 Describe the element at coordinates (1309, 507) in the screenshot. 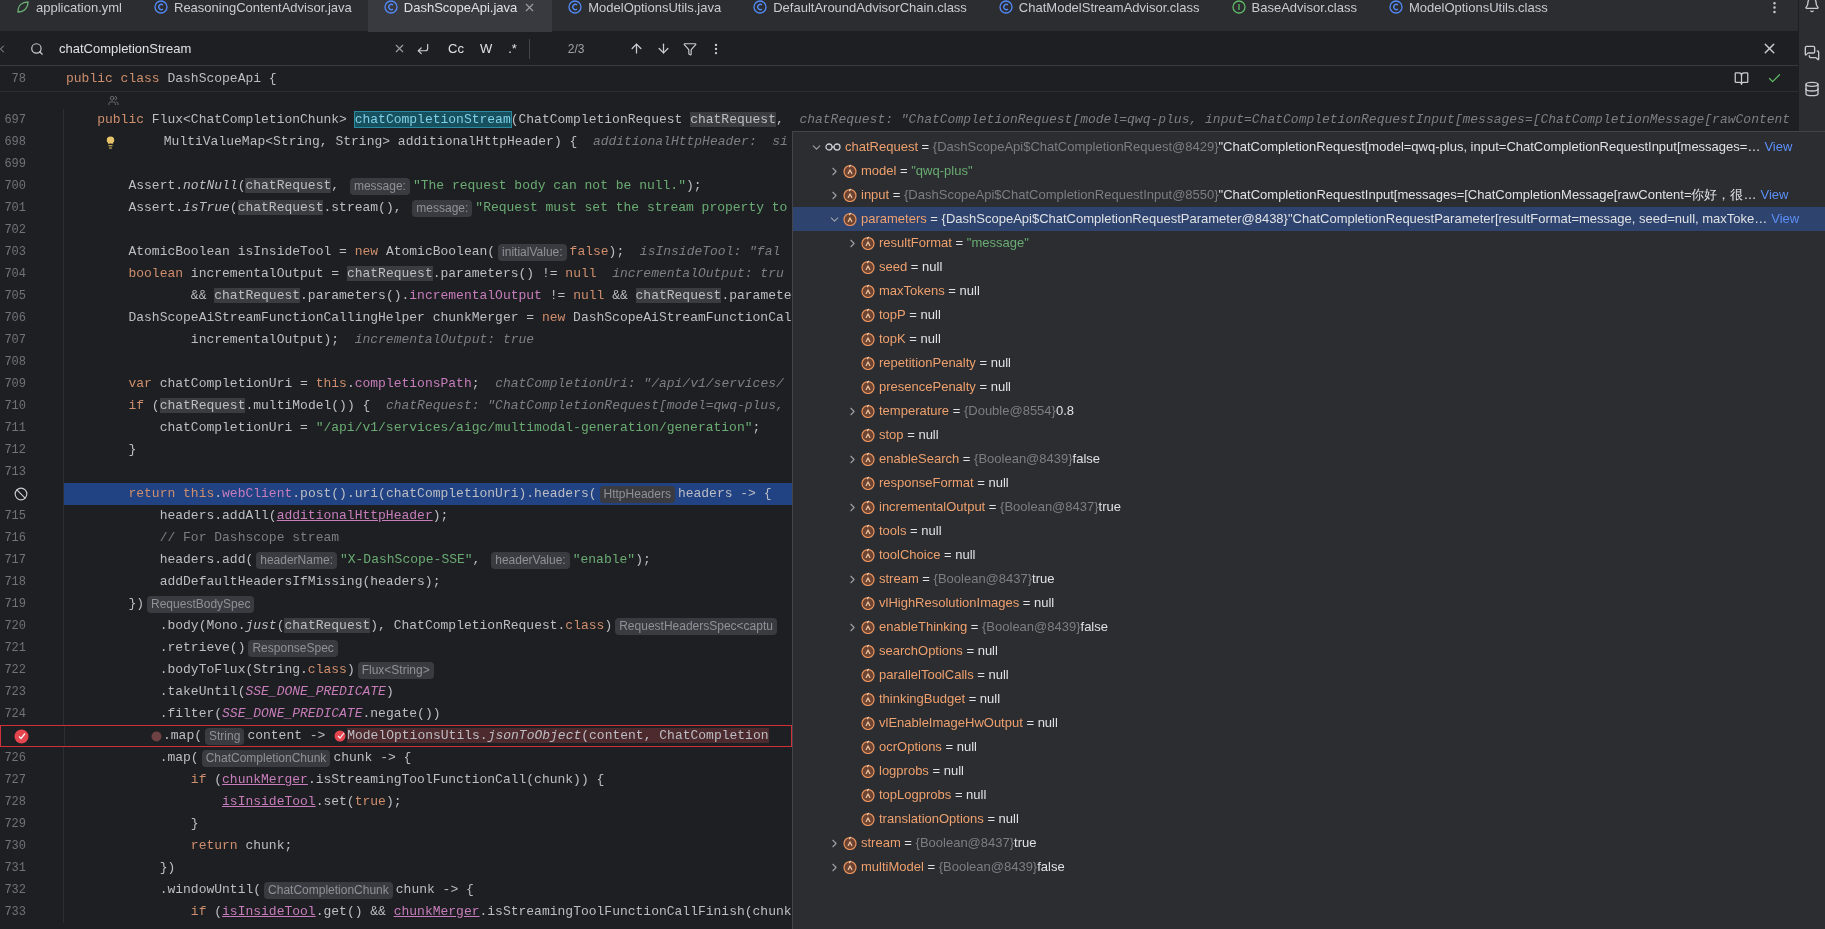

I see `tree-row: incrementalOutput = {Boolean@8437}true` at that location.